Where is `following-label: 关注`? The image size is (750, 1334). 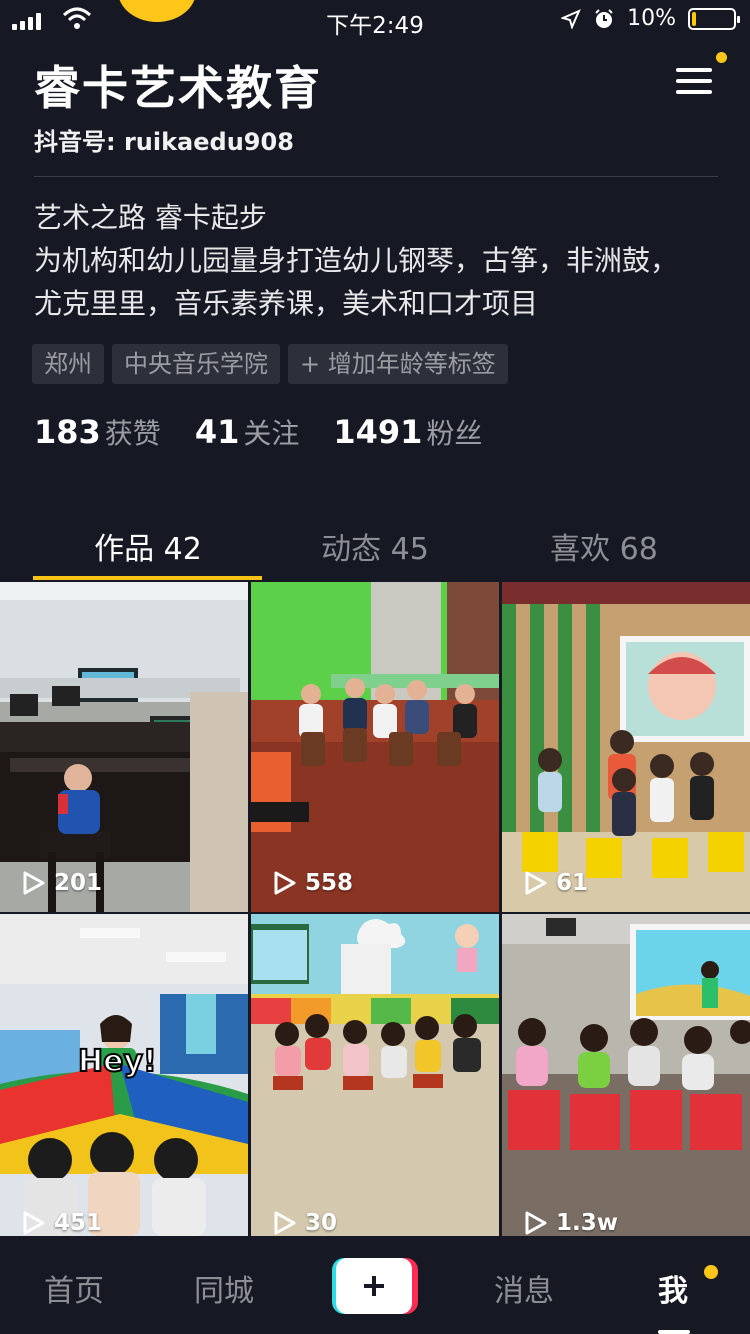 following-label: 关注 is located at coordinates (271, 433).